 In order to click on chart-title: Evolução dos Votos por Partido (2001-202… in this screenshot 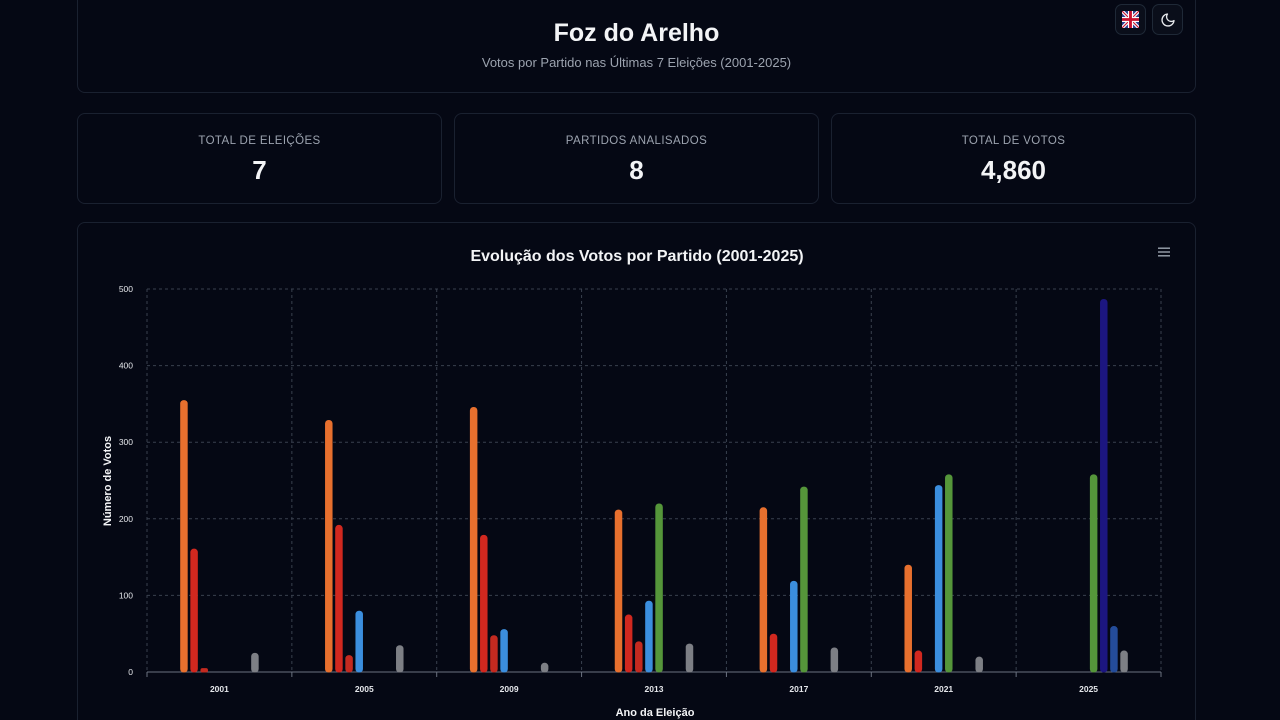, I will do `click(636, 256)`.